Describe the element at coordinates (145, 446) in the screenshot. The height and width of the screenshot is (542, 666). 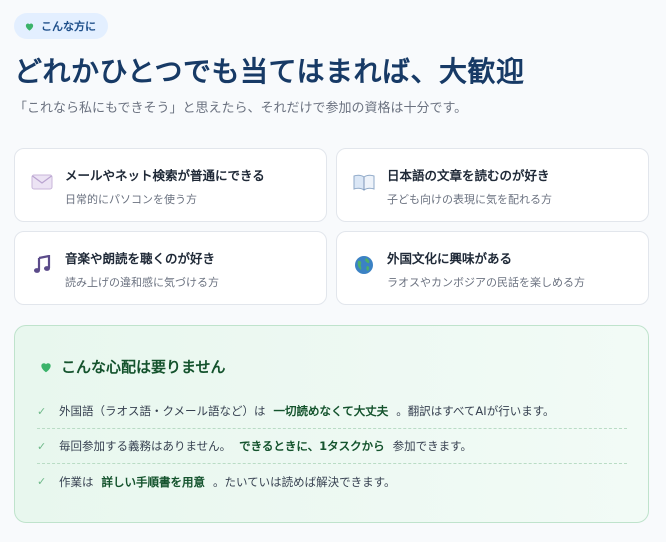
I see `item-text: 毎回参加する義務はありません。` at that location.